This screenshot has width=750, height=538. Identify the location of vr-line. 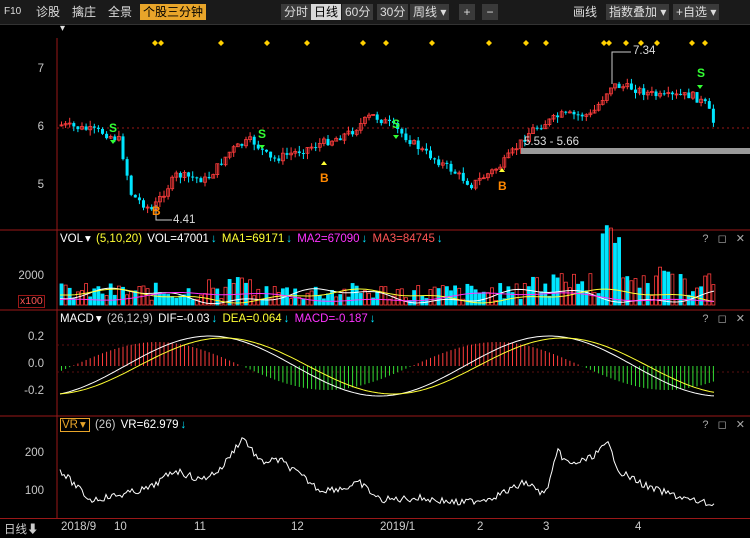
(387, 472).